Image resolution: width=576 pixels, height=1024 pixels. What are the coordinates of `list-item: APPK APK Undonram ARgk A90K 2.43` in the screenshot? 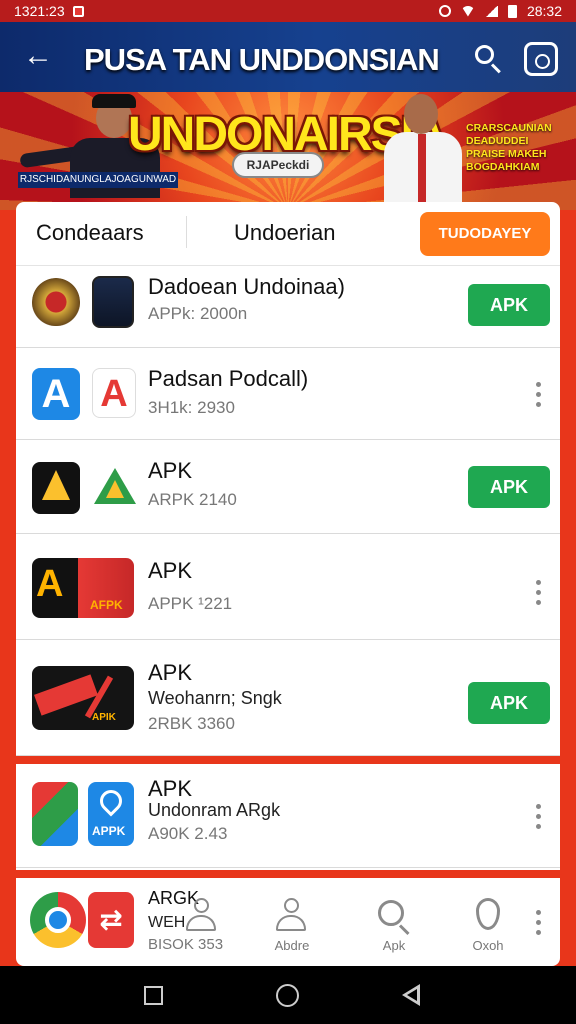 It's located at (288, 816).